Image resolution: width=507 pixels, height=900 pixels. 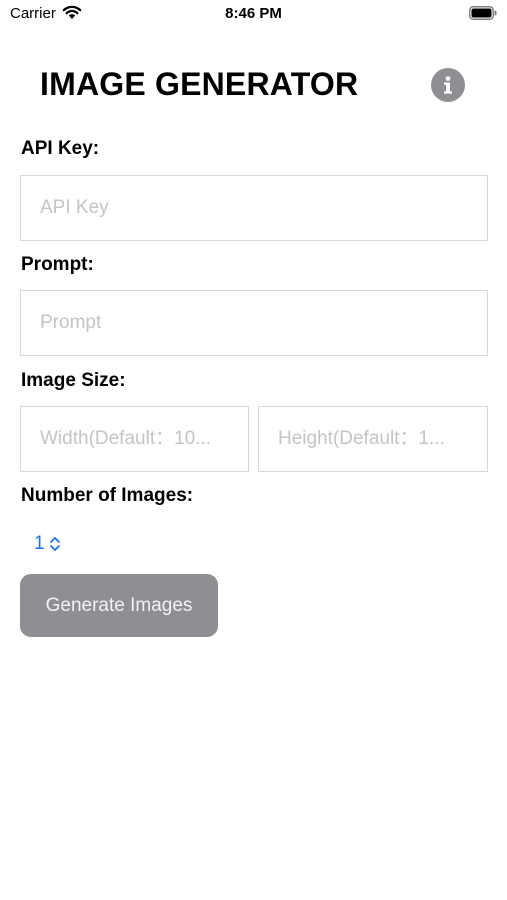 What do you see at coordinates (73, 380) in the screenshot?
I see `image-size-label: Image Size:` at bounding box center [73, 380].